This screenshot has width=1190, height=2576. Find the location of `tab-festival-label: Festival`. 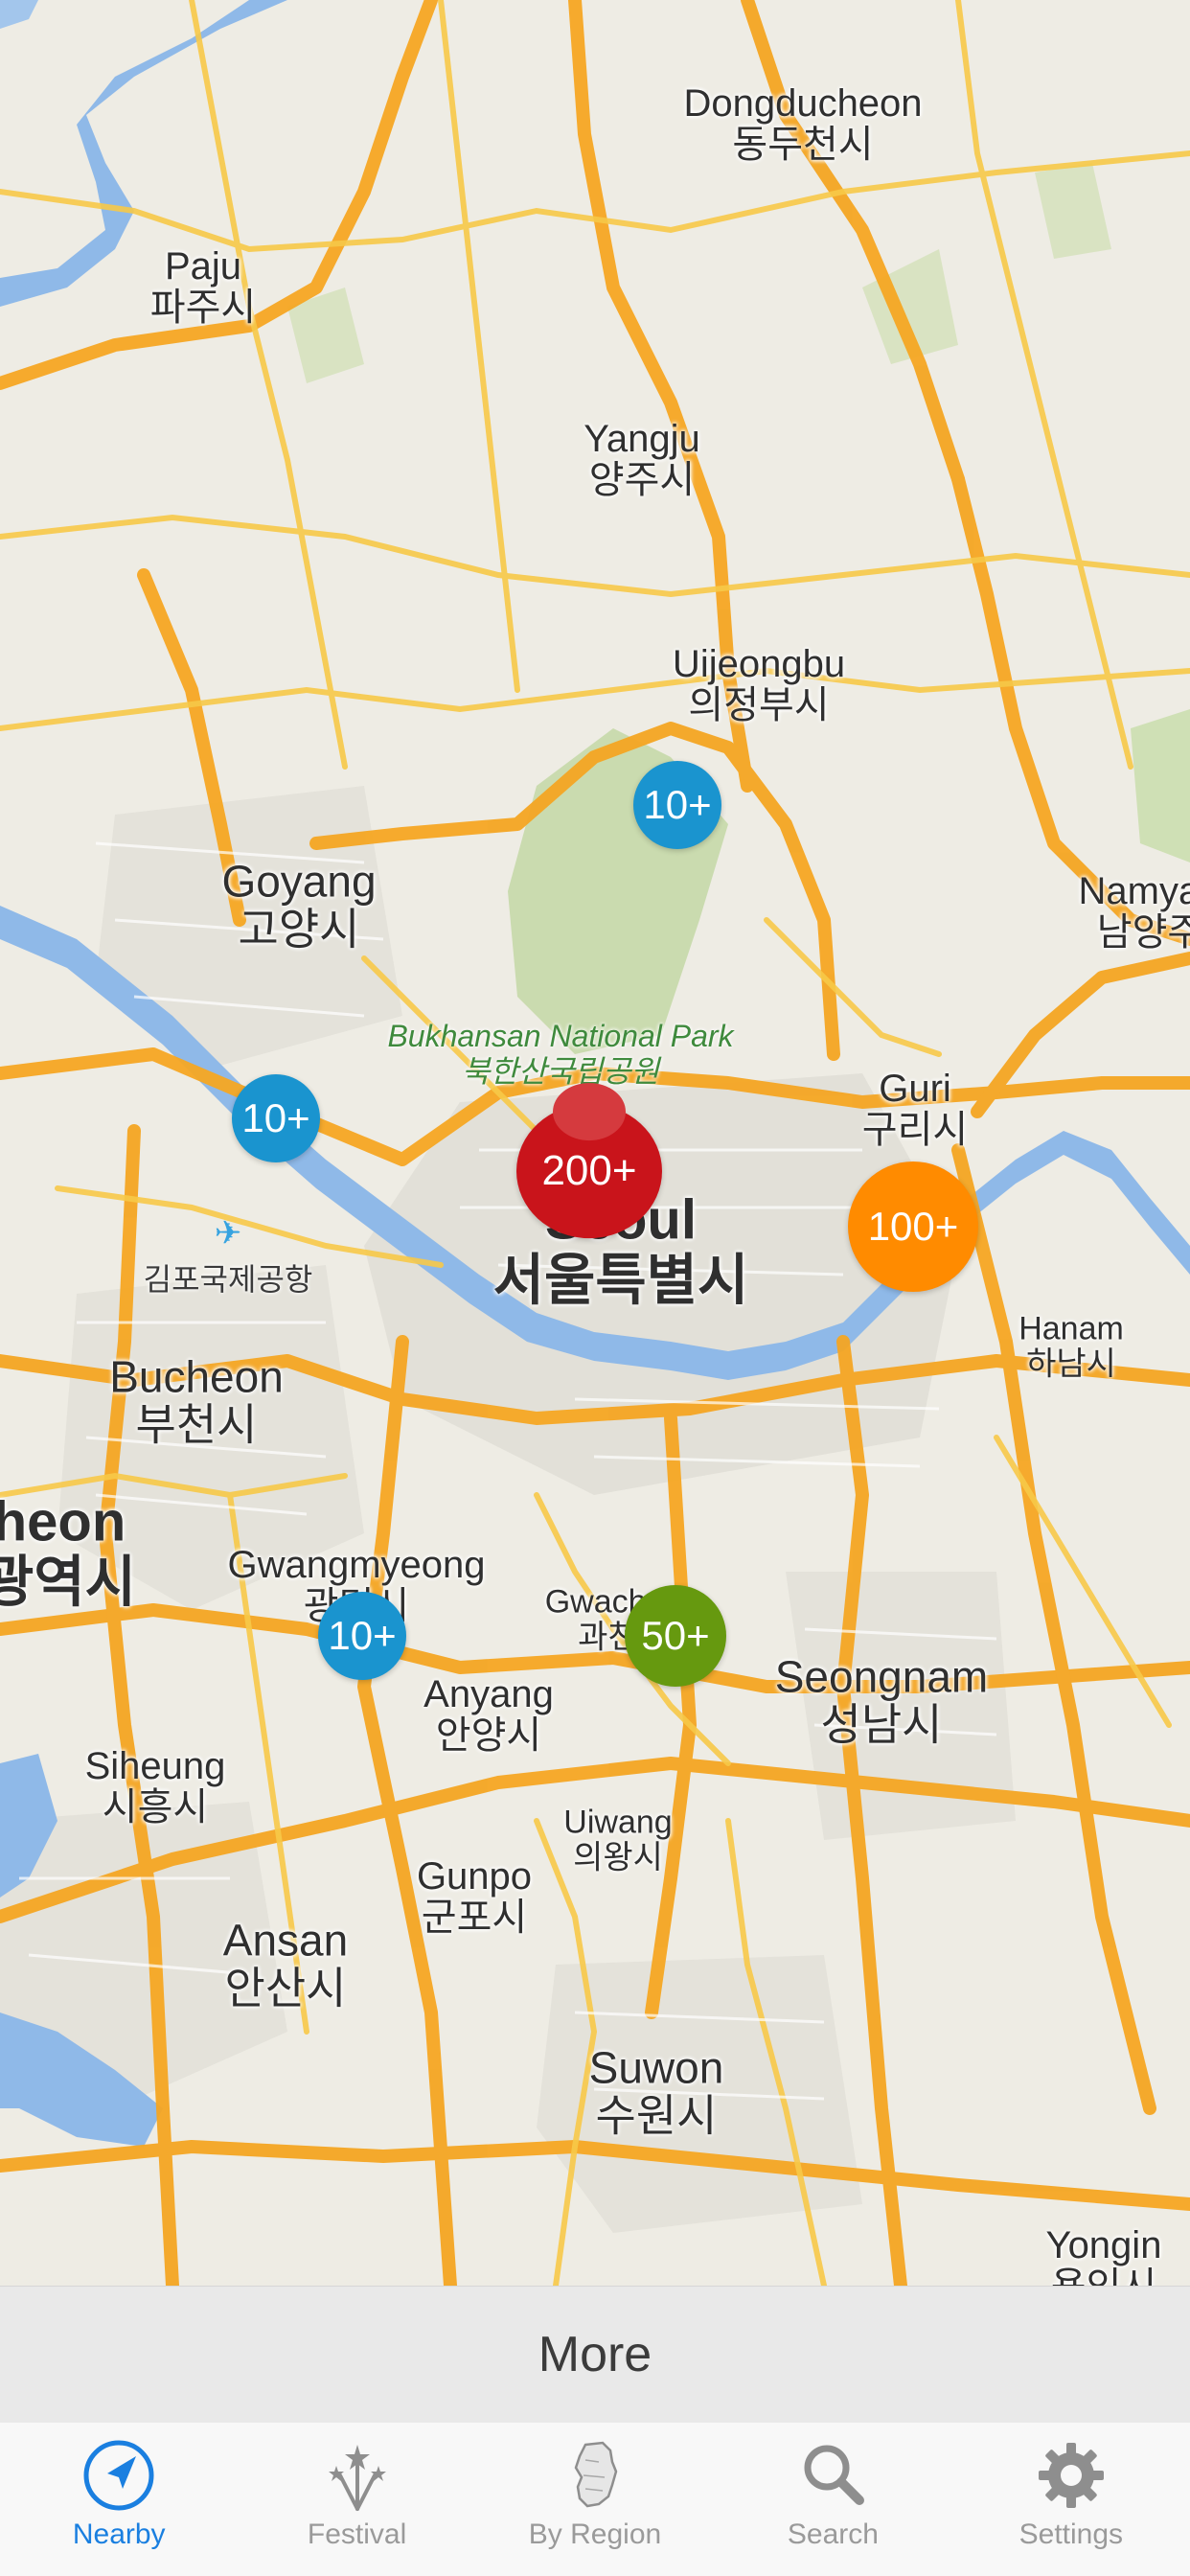

tab-festival-label: Festival is located at coordinates (357, 2534).